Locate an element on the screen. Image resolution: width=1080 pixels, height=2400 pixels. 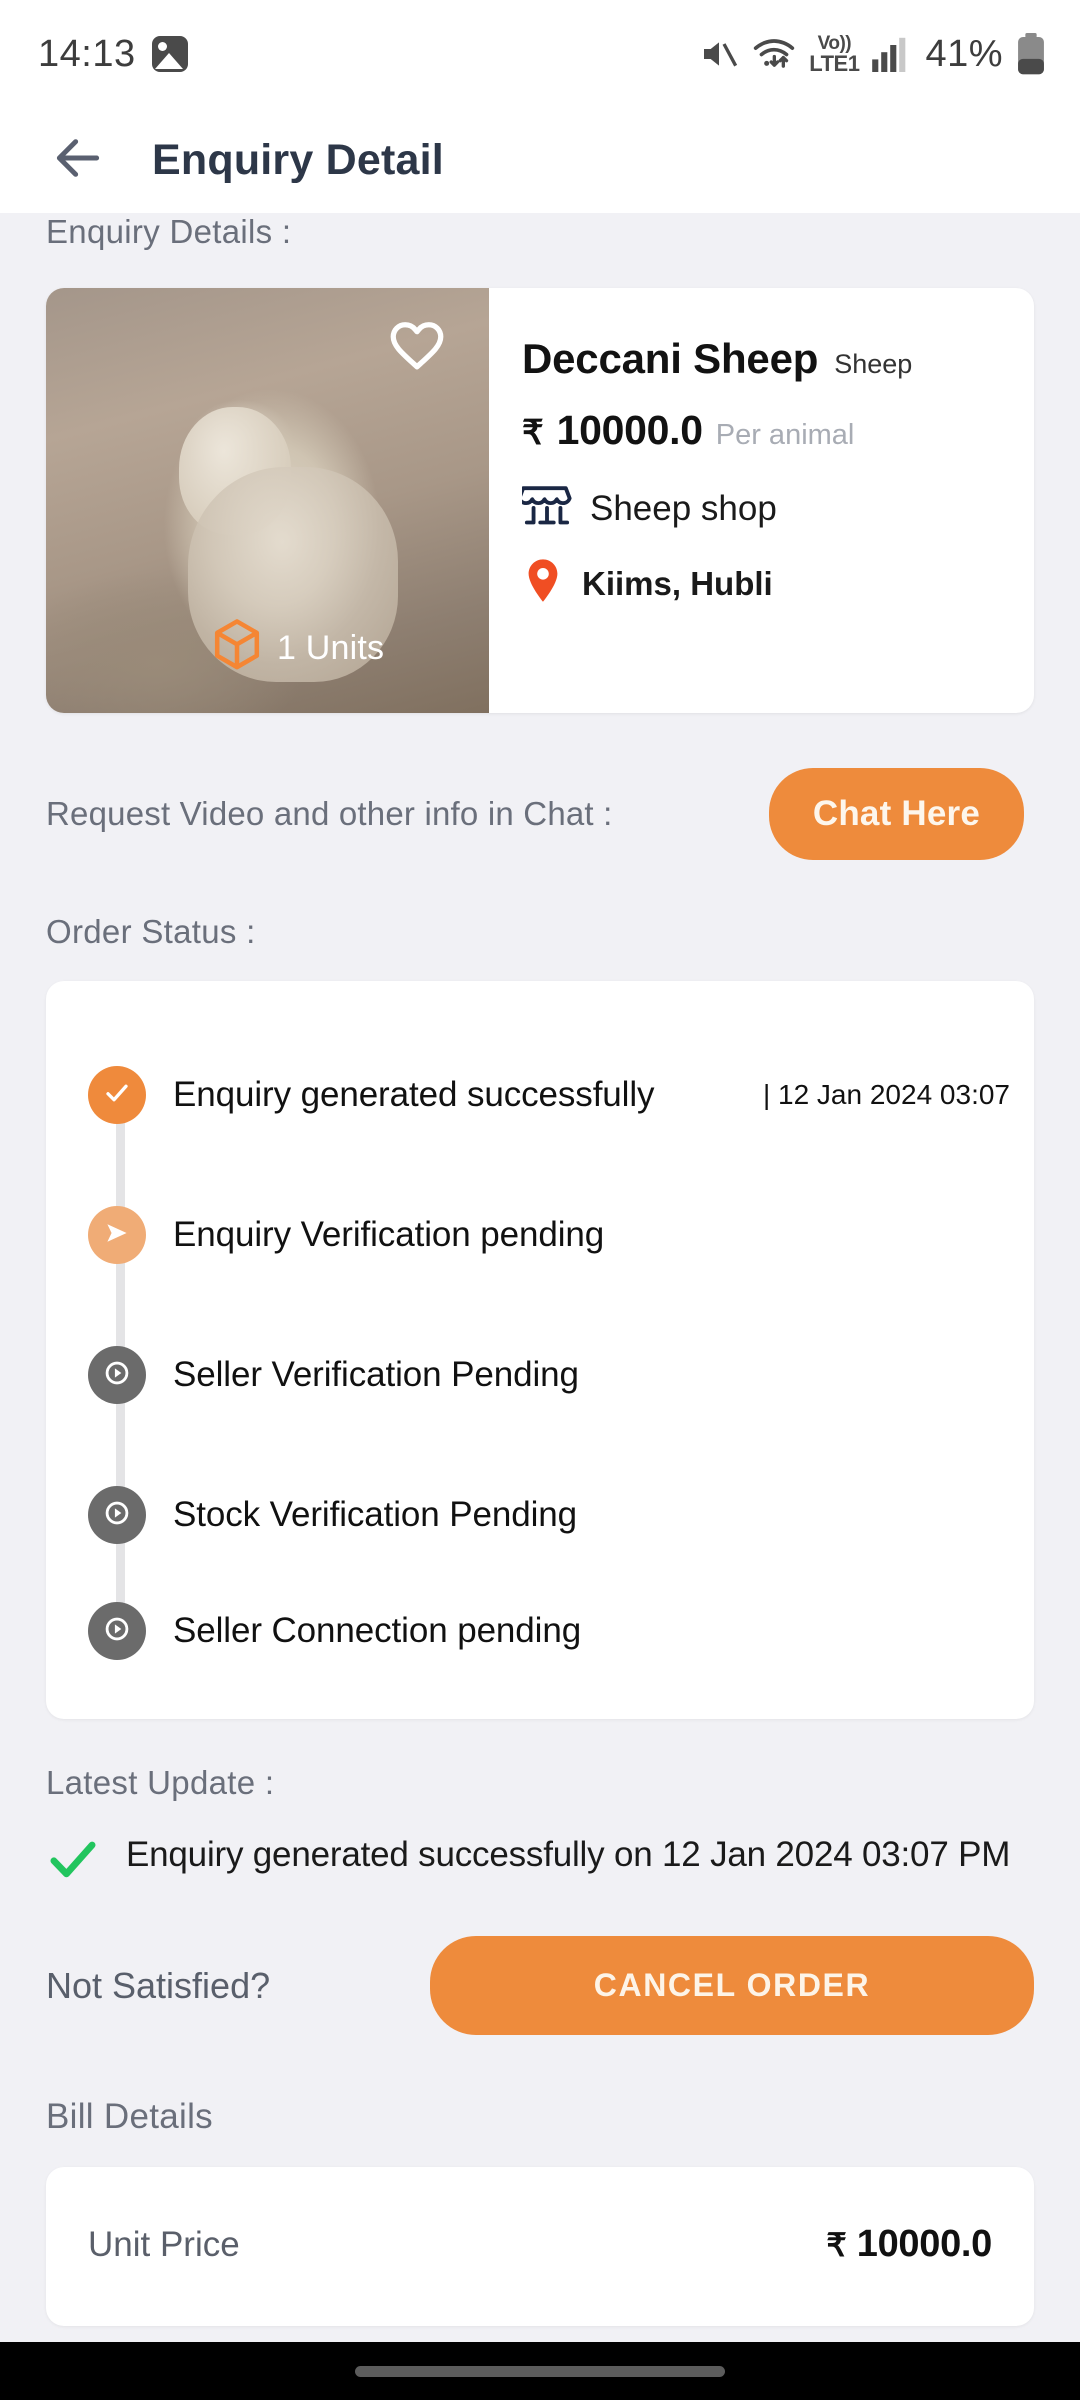
timeline-step-time: | 12 Jan 2024 03:07 is located at coordinates (886, 1094).